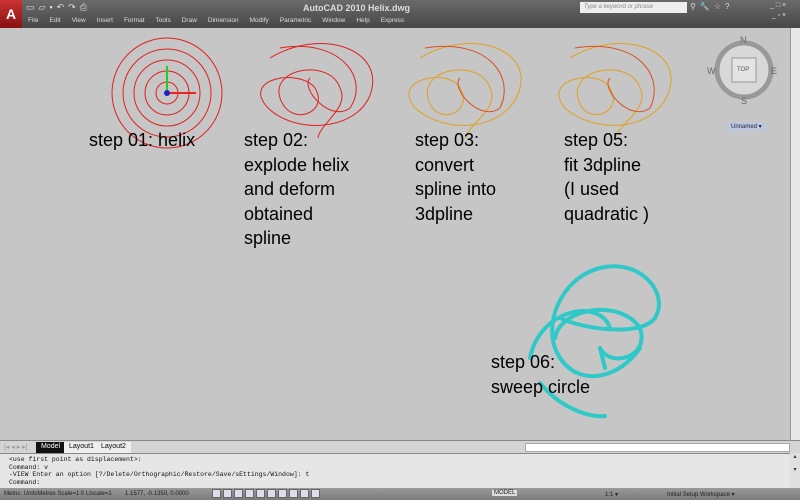 The image size is (800, 500). Describe the element at coordinates (717, 6) in the screenshot. I see `star-icon: ☆` at that location.